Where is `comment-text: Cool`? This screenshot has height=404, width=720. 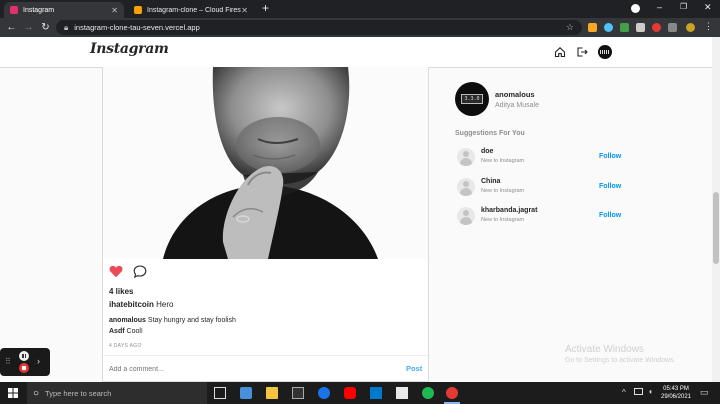 comment-text: Cool is located at coordinates (133, 331).